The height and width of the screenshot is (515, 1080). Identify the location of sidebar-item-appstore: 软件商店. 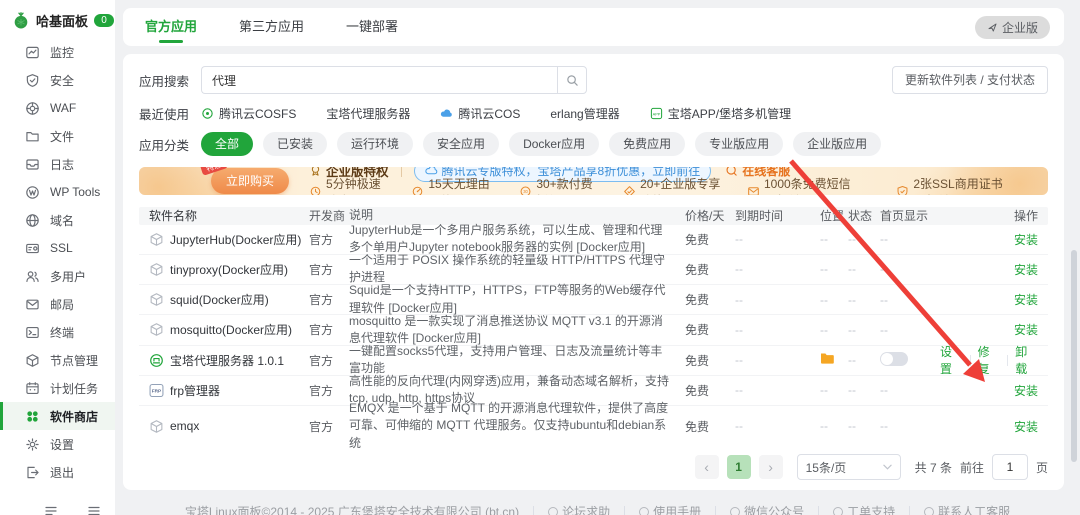
(57, 416).